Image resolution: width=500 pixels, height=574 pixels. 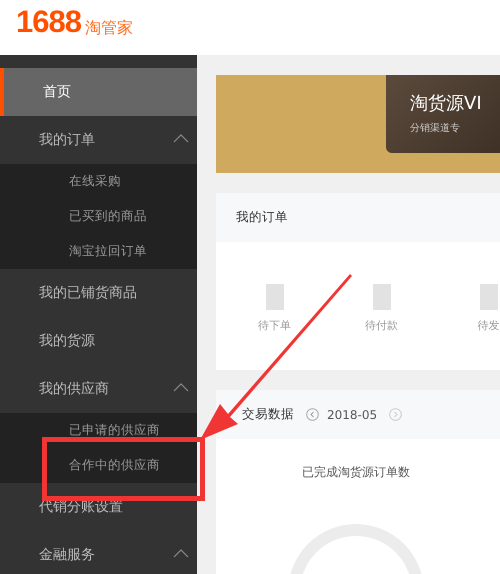 I want to click on month-label: 2018-05, so click(x=352, y=415).